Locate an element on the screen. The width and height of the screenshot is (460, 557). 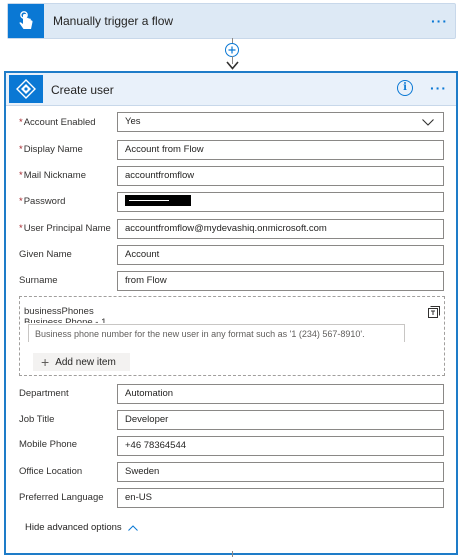
hide-advanced-options-button: Hide advanced options is located at coordinates (81, 527).